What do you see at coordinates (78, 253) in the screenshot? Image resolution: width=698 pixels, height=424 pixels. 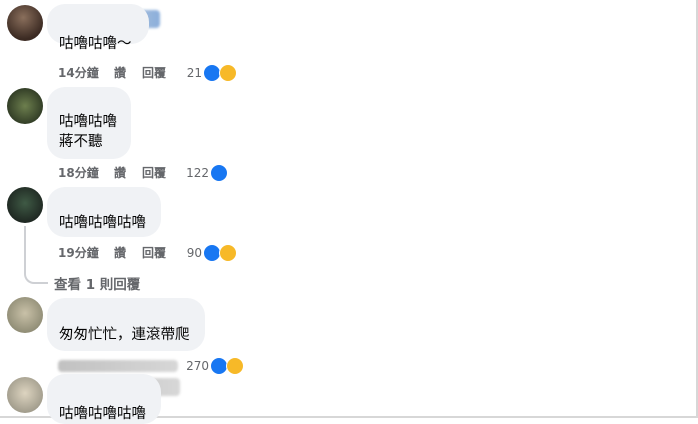 I see `comment-time: 19分鐘` at bounding box center [78, 253].